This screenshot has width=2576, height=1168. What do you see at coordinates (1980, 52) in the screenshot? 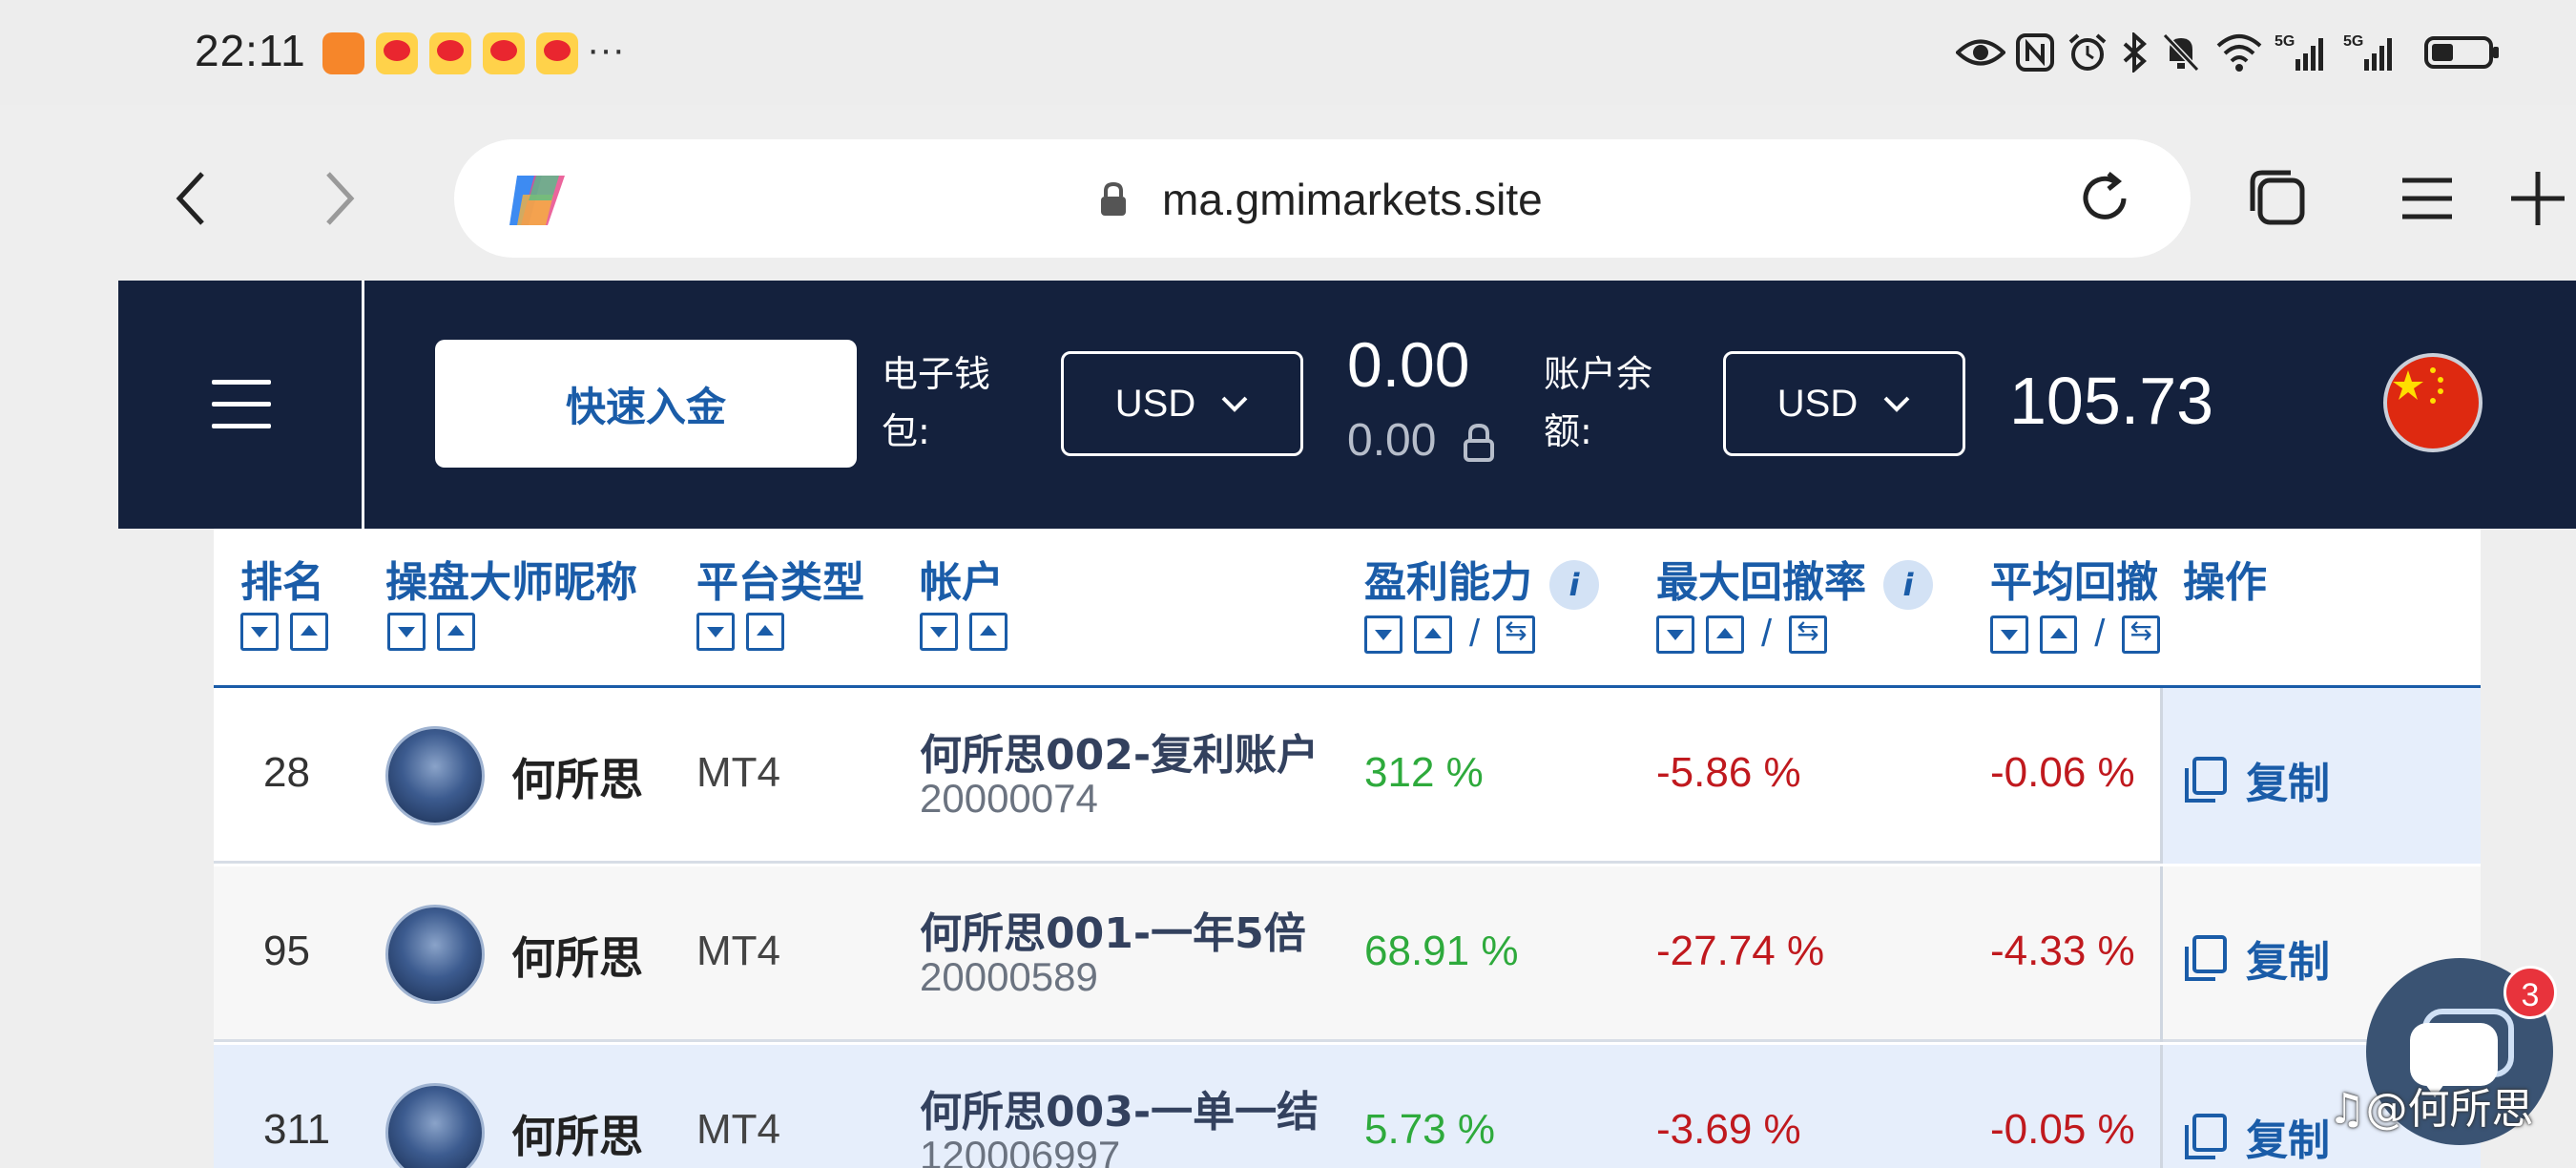
I see `eye-icon` at bounding box center [1980, 52].